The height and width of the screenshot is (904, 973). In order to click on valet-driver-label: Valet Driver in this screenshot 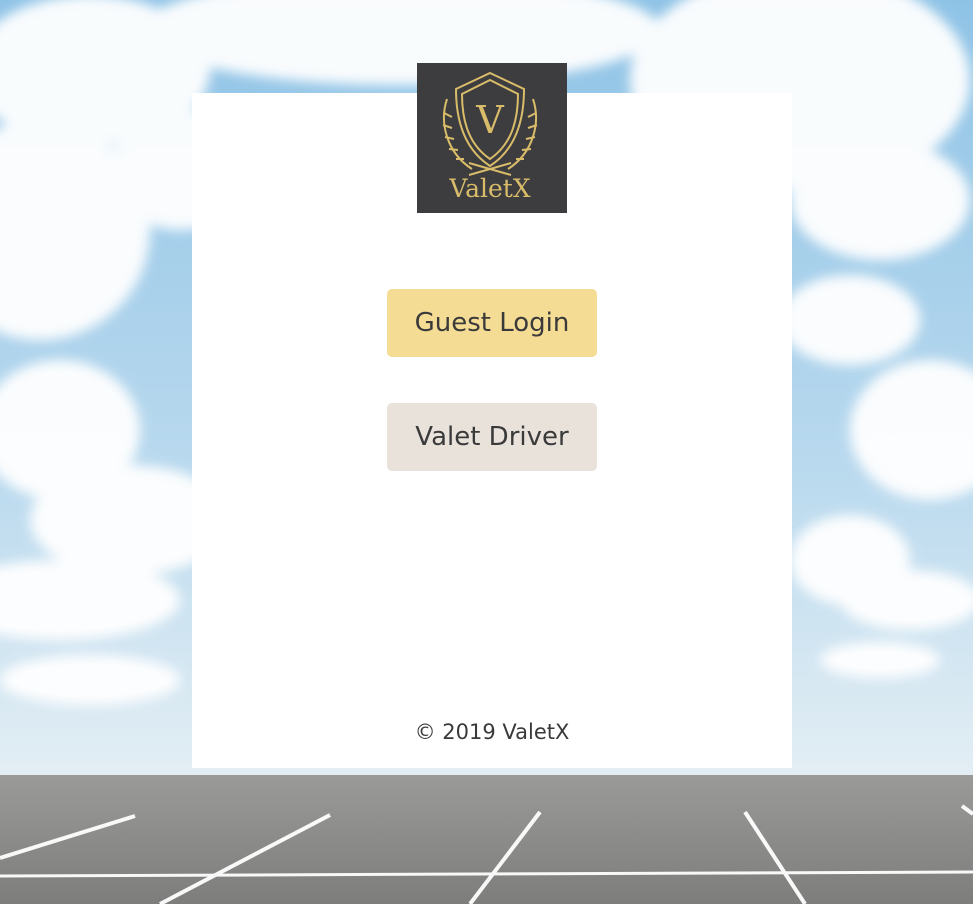, I will do `click(492, 437)`.